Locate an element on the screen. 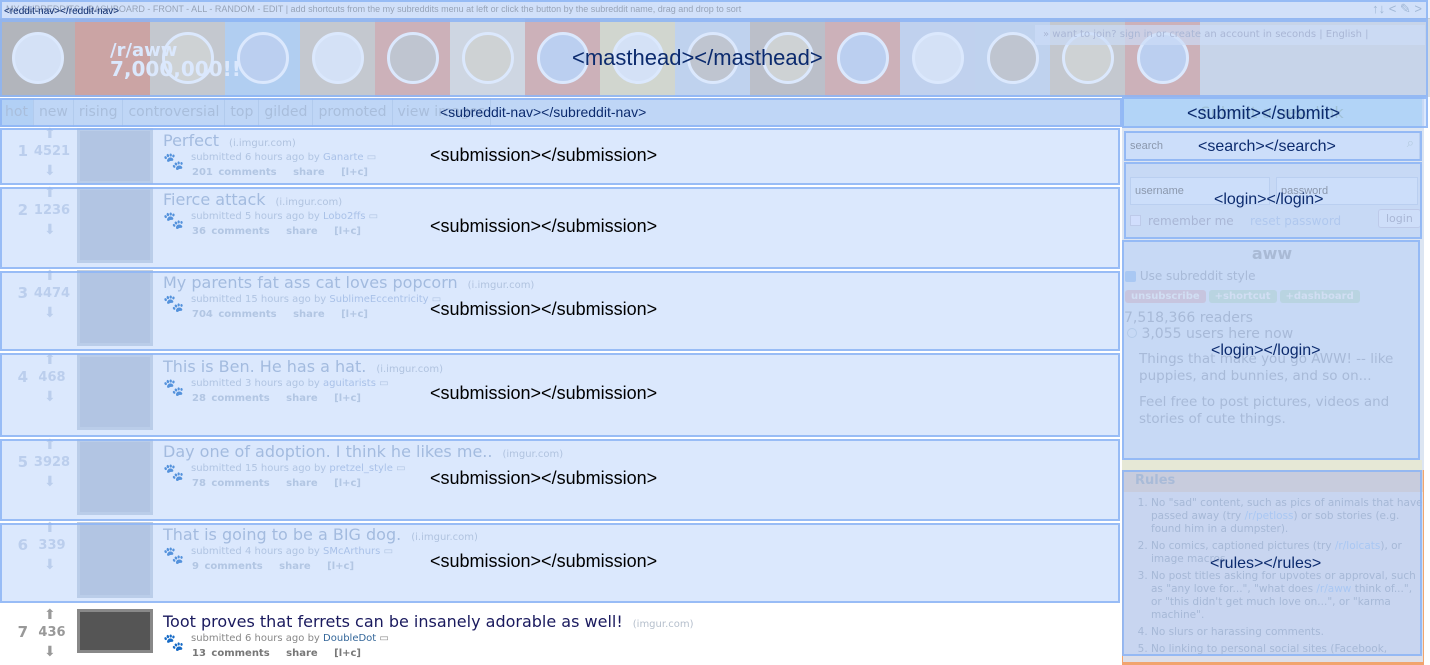 This screenshot has width=1430, height=665. submission-1-overlay-label: <submission></submission> is located at coordinates (544, 154).